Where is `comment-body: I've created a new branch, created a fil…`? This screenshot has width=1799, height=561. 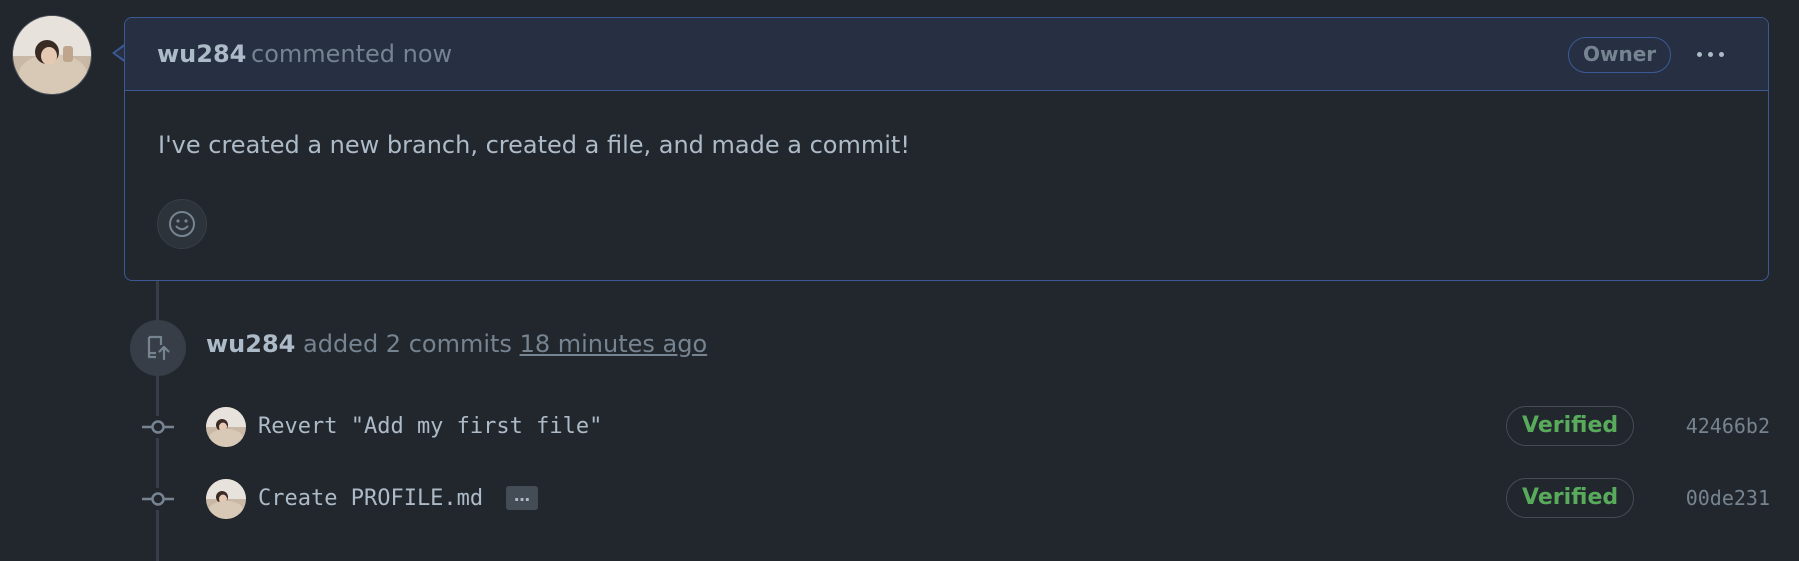
comment-body: I've created a new branch, created a fil… is located at coordinates (534, 145).